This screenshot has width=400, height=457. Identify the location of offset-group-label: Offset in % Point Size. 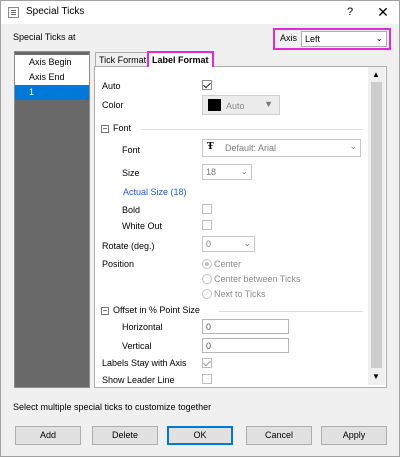
(156, 310).